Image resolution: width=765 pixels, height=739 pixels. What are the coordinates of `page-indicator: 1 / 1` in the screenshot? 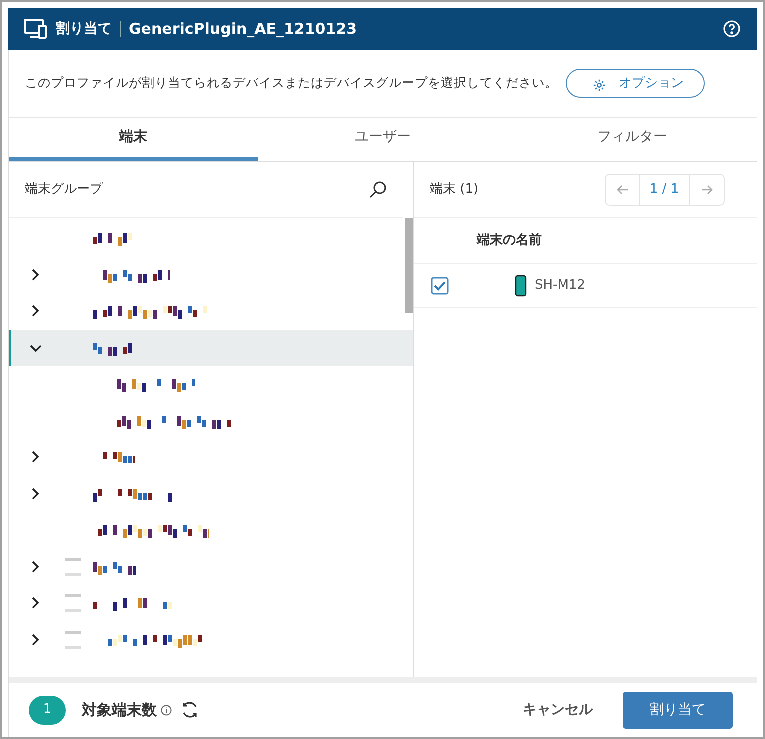 It's located at (665, 189).